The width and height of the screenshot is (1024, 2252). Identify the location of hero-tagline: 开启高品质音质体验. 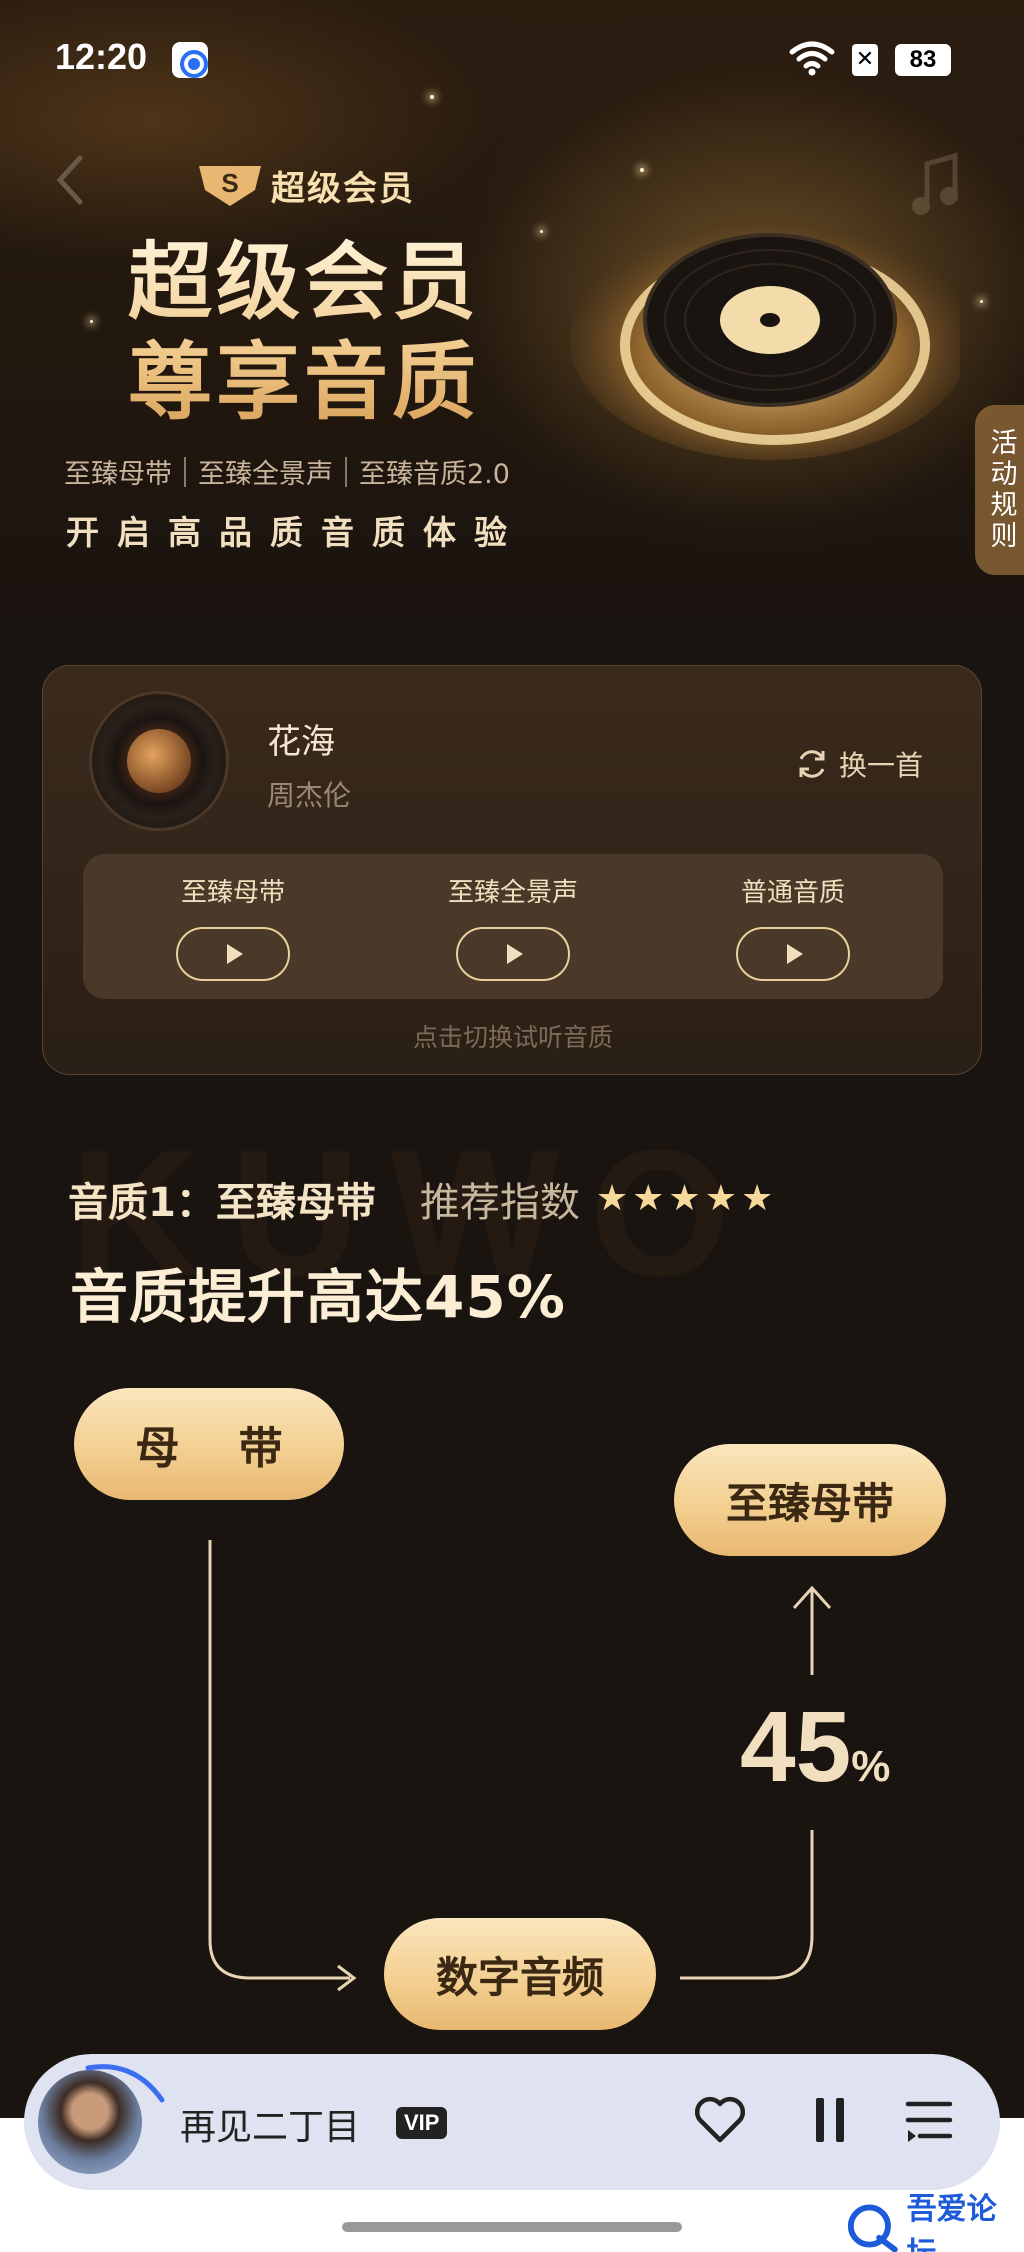
(295, 532).